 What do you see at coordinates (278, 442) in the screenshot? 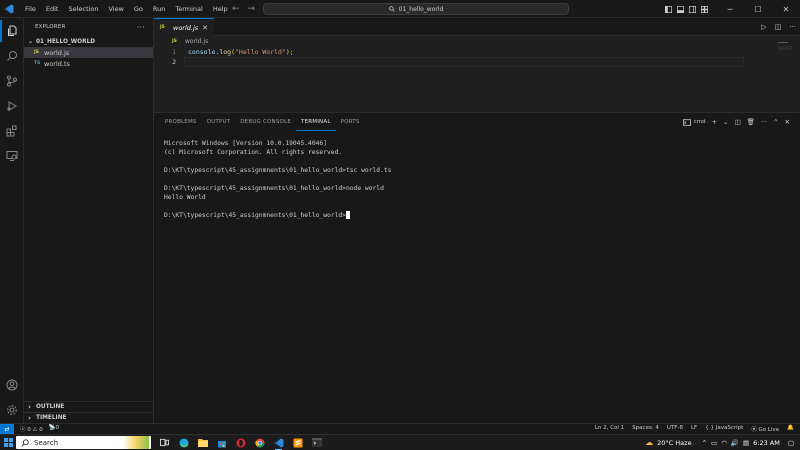
I see `vscode-taskbar-icon` at bounding box center [278, 442].